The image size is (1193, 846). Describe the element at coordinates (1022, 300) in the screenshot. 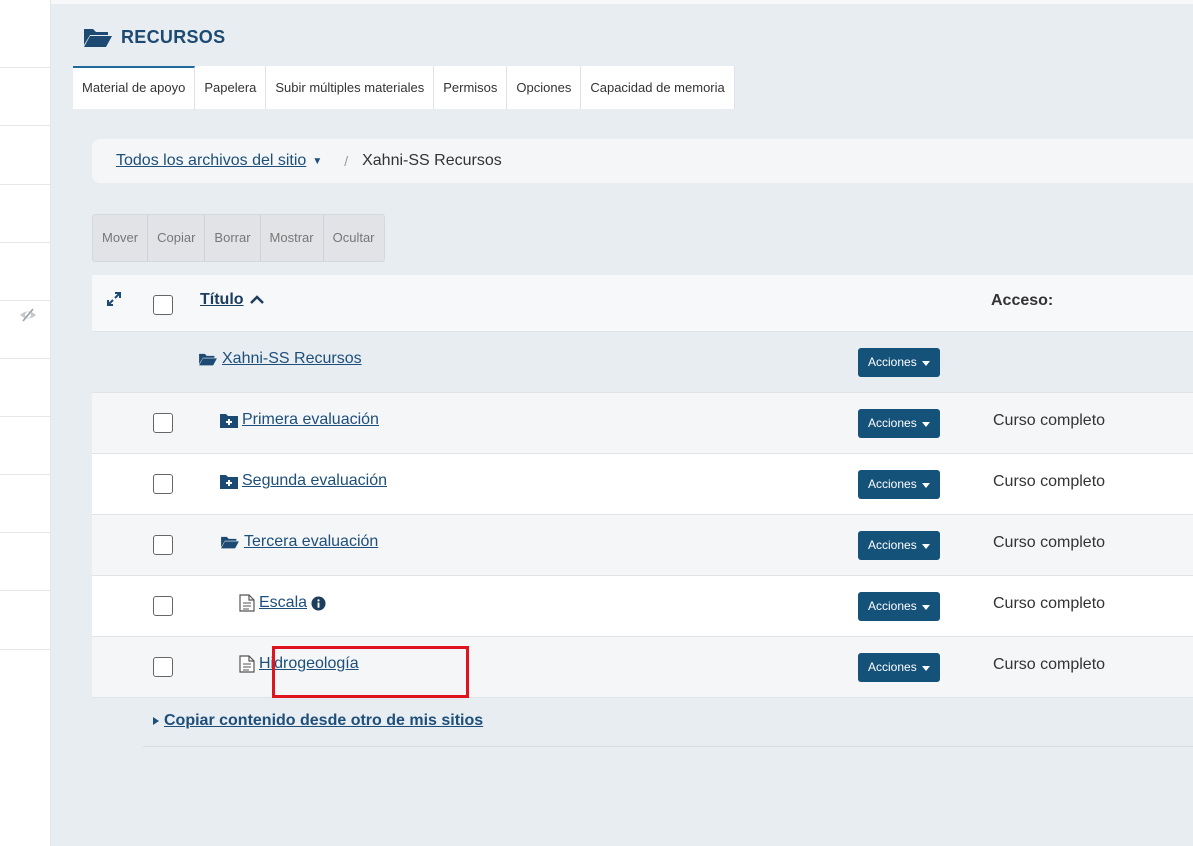

I see `access-header: Acceso:` at that location.